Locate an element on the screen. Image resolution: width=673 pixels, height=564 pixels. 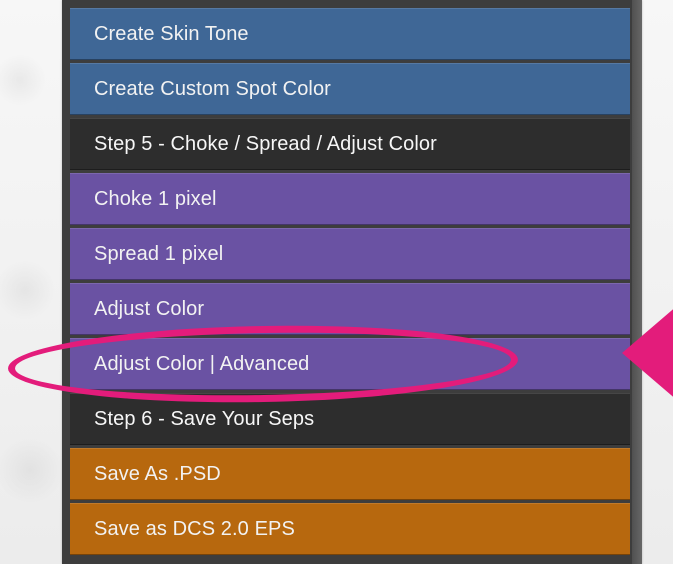
menu-item-label: Create Custom Spot Color is located at coordinates (212, 88).